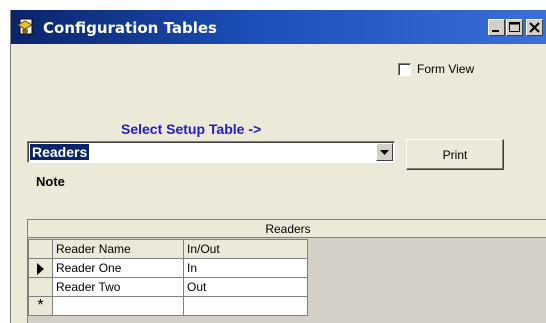 This screenshot has height=323, width=546. I want to click on title-bar: Configuration Tables, so click(278, 27).